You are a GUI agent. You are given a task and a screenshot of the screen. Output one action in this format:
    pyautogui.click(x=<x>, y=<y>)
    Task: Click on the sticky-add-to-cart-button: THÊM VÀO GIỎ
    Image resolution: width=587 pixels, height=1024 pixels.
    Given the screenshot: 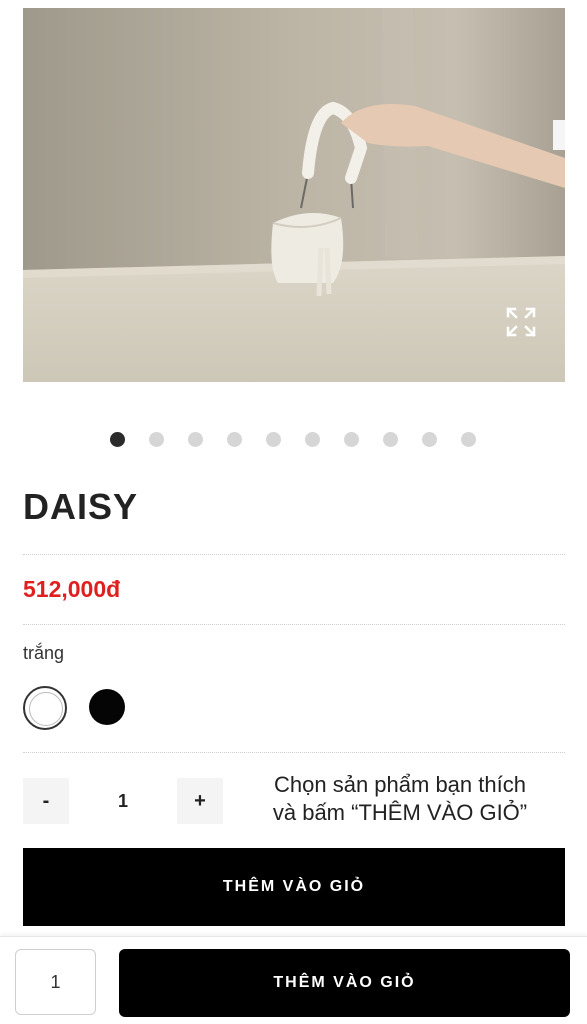 What is the action you would take?
    pyautogui.click(x=344, y=983)
    